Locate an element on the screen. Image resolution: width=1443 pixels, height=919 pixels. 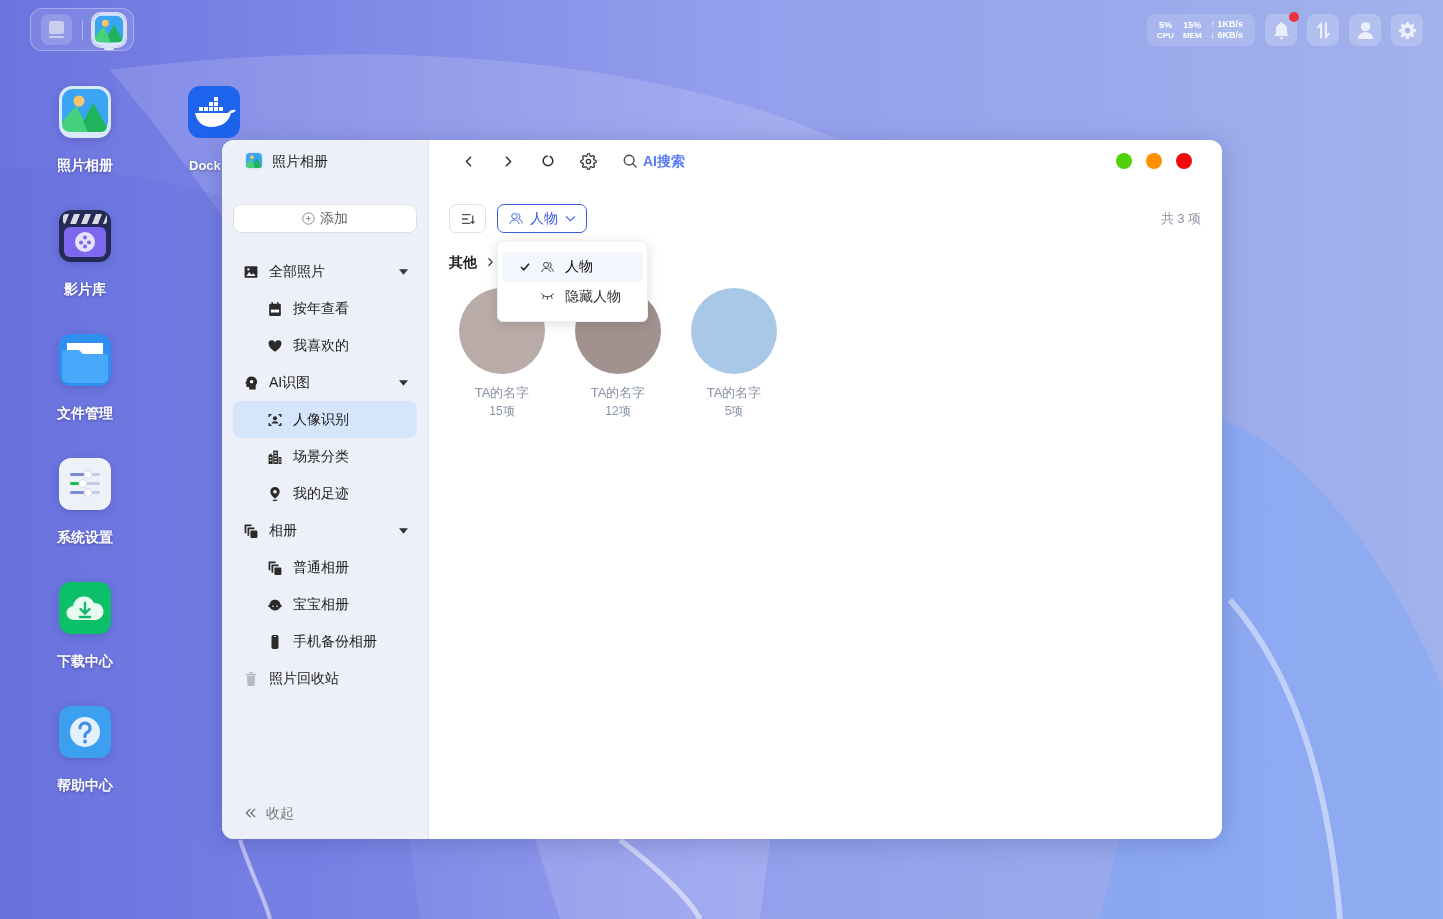
sidebar-item: 人像识别 is located at coordinates (325, 419).